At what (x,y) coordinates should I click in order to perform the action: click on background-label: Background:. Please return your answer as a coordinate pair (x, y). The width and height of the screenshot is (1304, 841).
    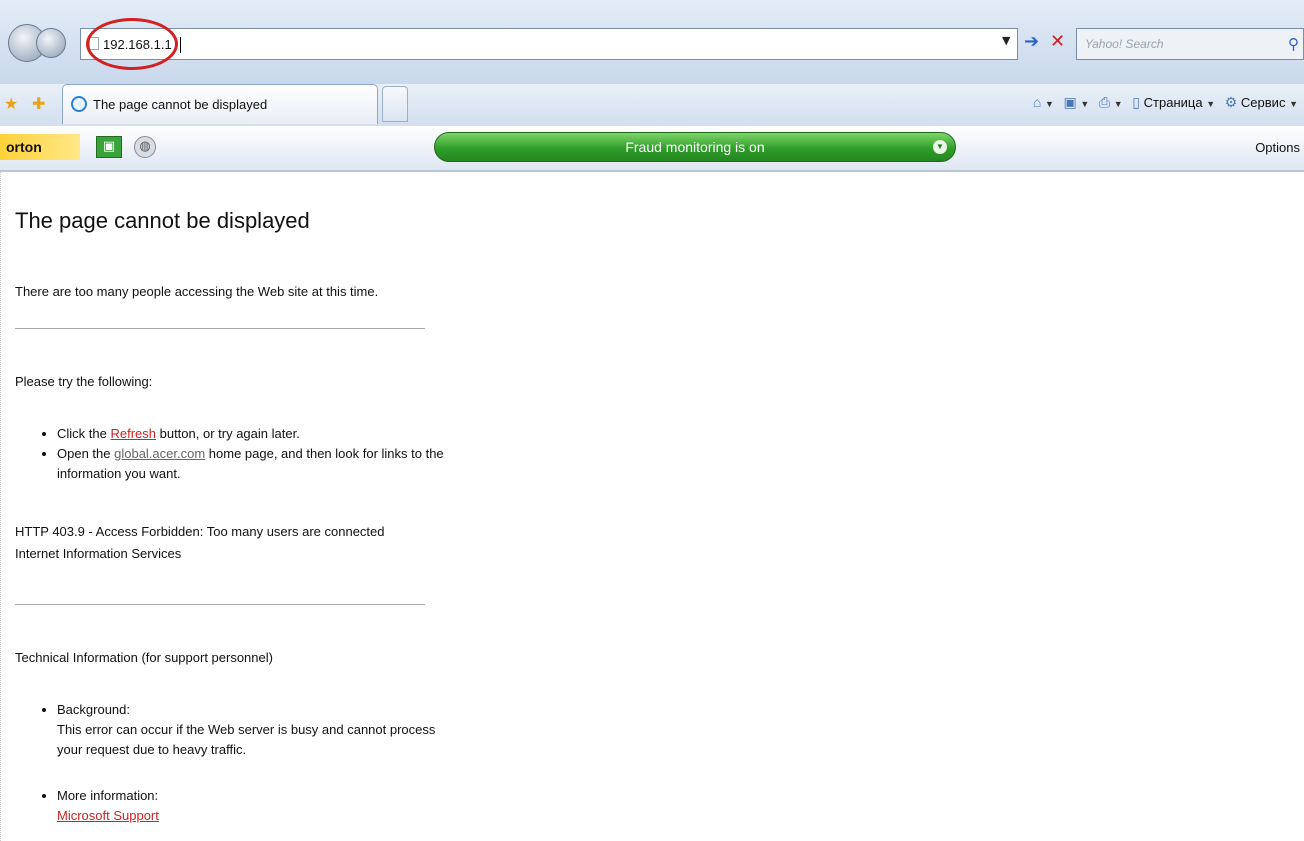
    Looking at the image, I should click on (93, 709).